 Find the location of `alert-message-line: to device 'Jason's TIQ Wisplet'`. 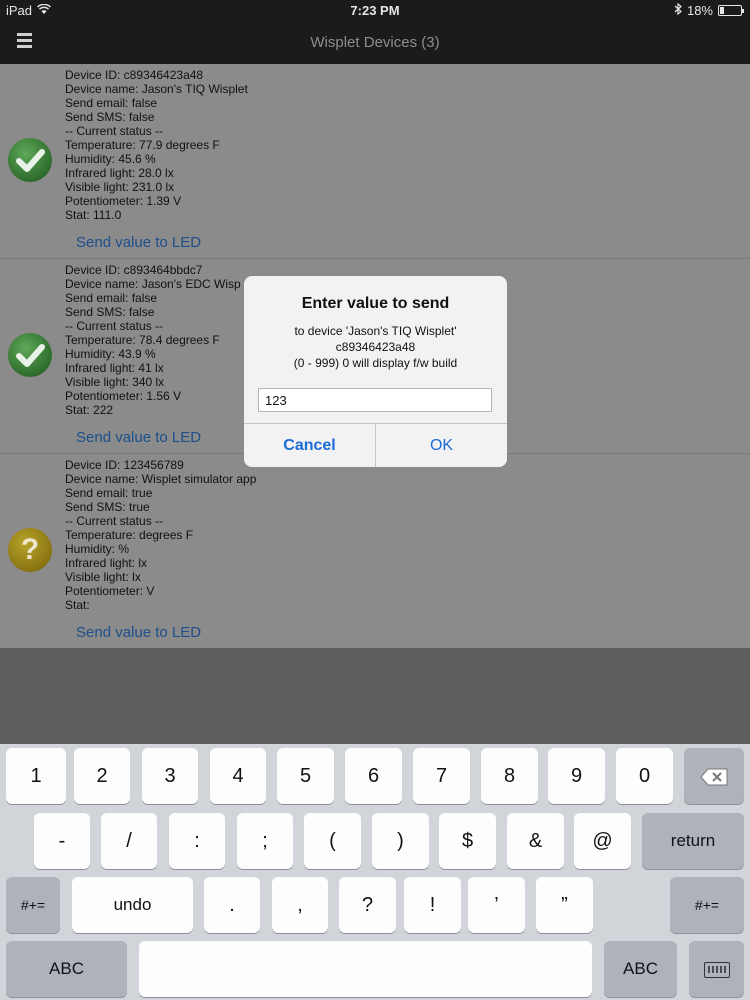

alert-message-line: to device 'Jason's TIQ Wisplet' is located at coordinates (375, 331).